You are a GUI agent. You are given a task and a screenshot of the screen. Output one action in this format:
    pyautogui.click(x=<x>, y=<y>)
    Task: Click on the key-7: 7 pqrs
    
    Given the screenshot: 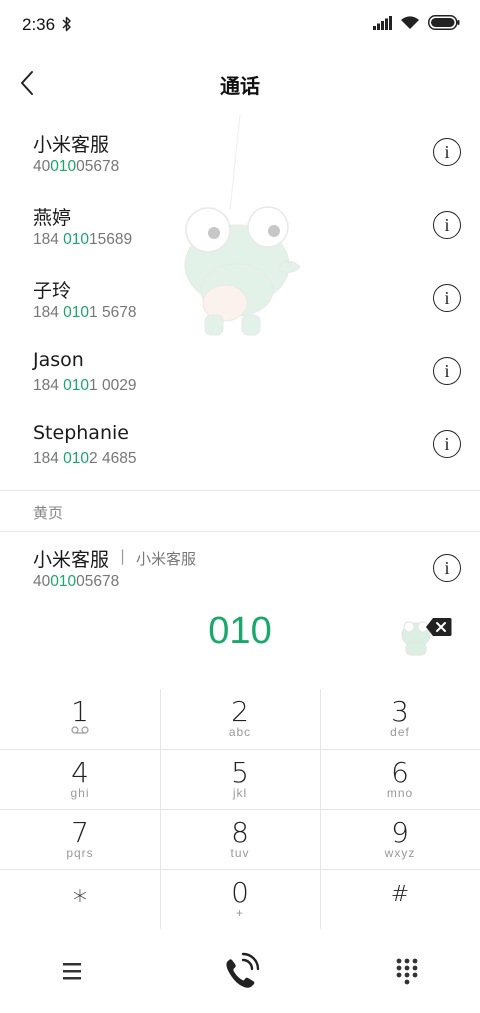 What is the action you would take?
    pyautogui.click(x=80, y=840)
    